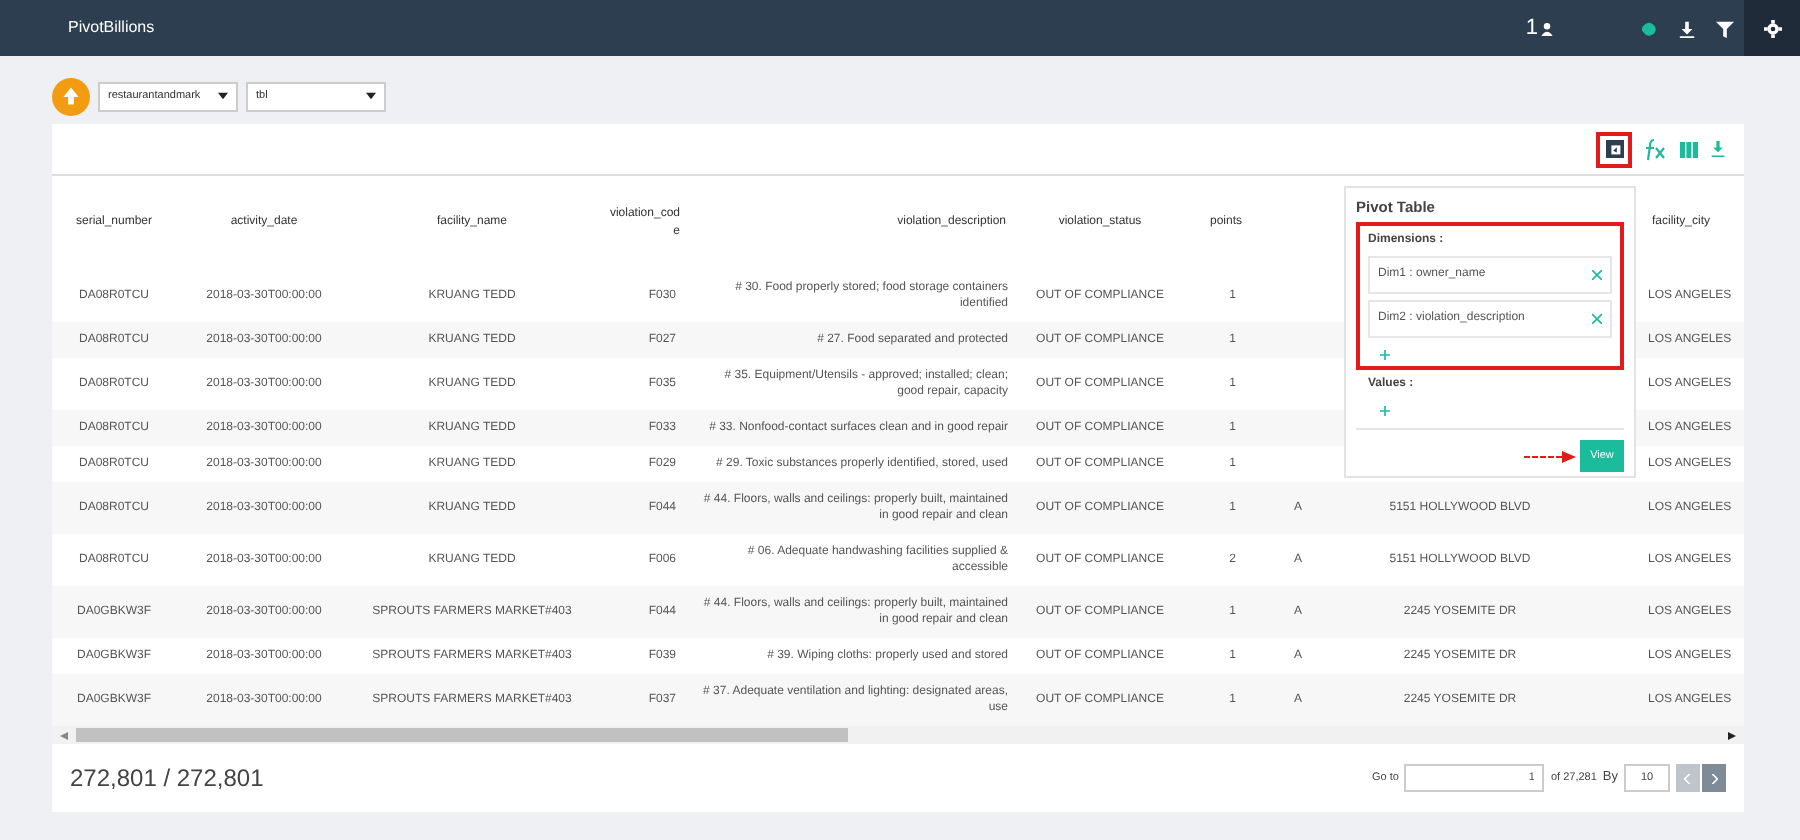 This screenshot has width=1800, height=840. Describe the element at coordinates (167, 779) in the screenshot. I see `row-count: 272,801 / 272,801` at that location.